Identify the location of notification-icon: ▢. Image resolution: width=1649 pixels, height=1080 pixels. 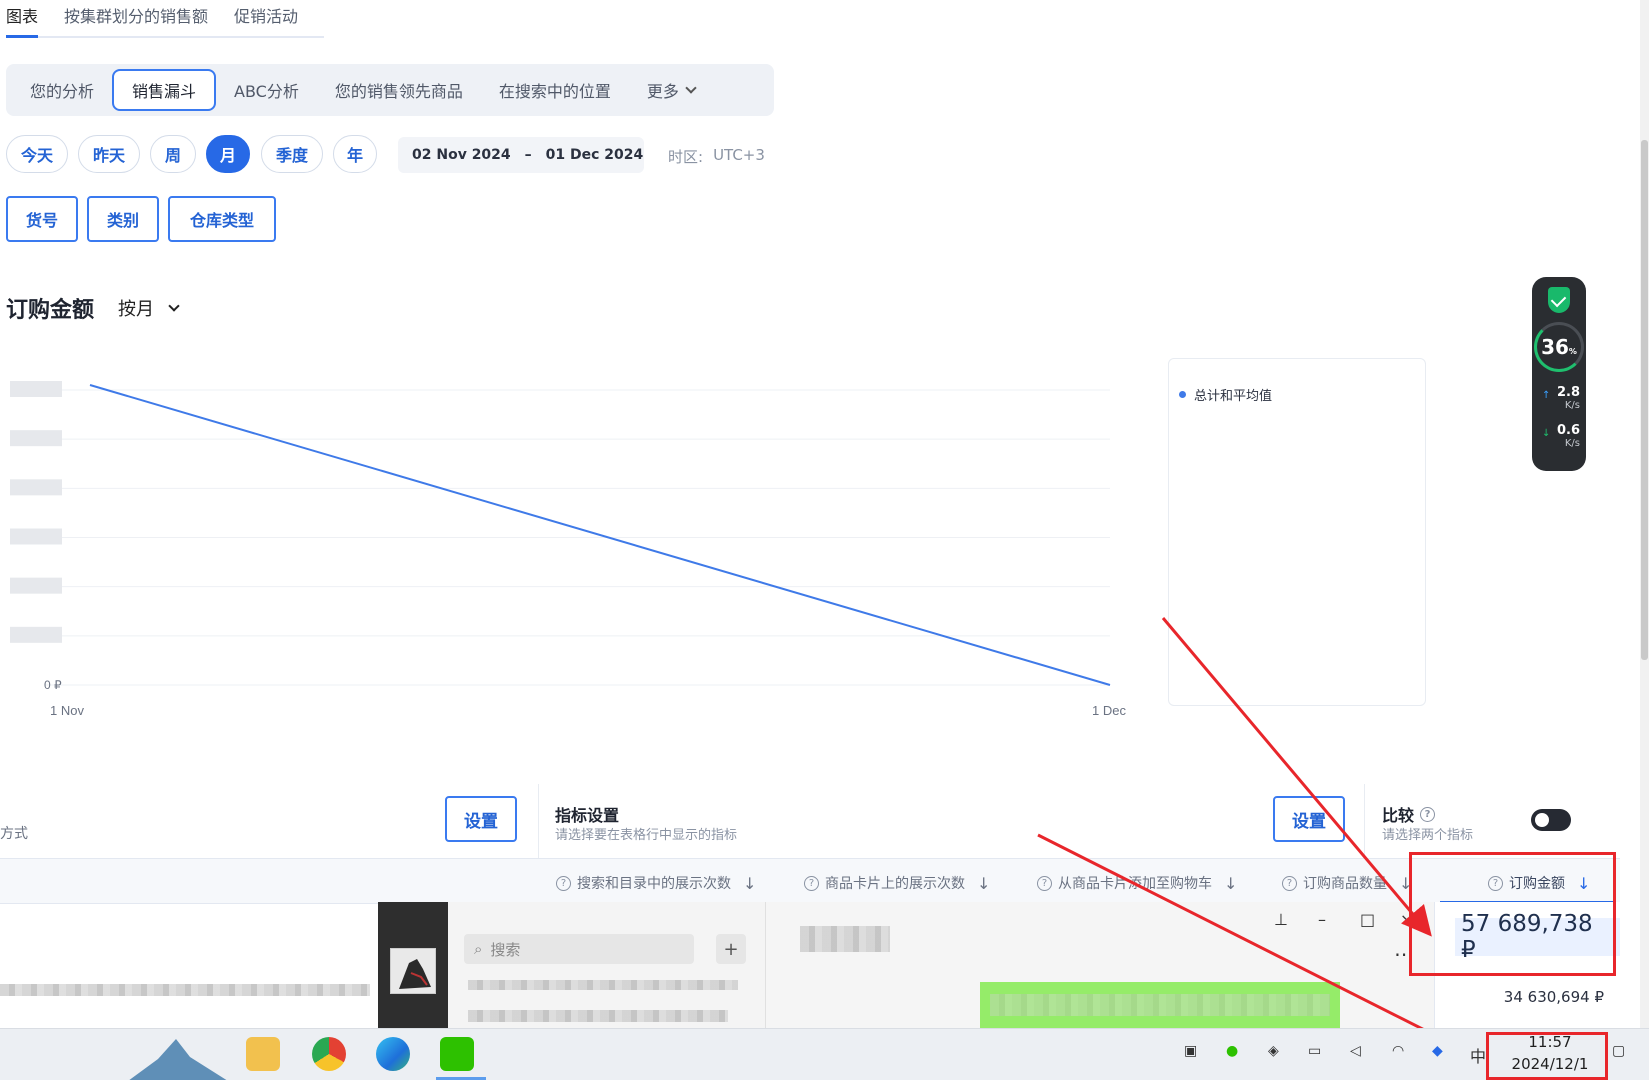
(1618, 1051).